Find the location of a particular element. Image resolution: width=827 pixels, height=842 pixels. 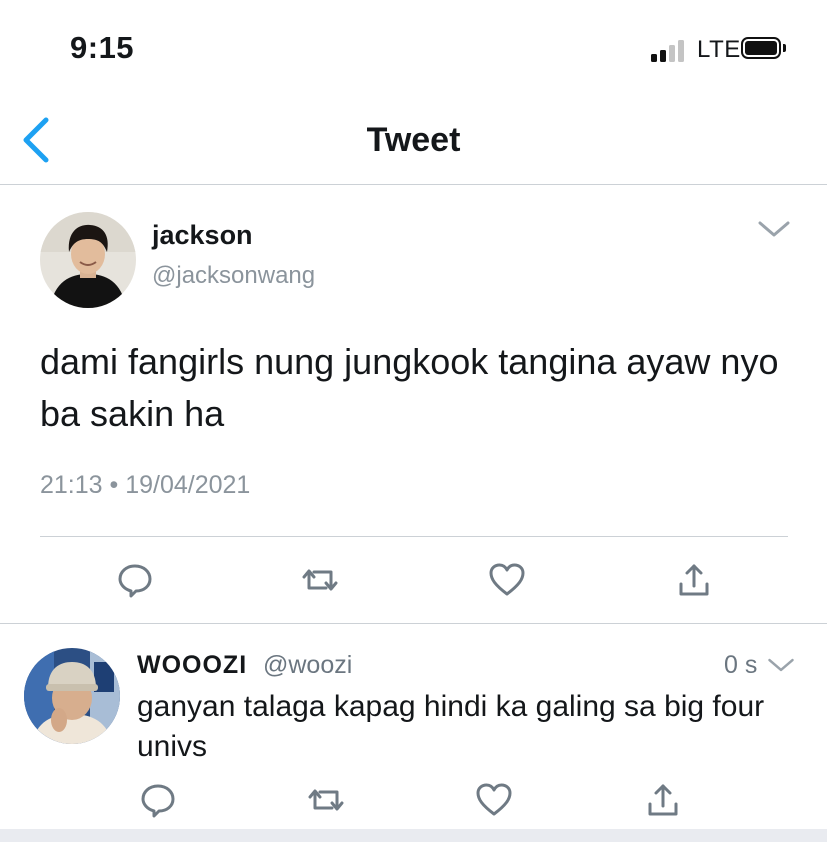

tweet-divider is located at coordinates (414, 536).